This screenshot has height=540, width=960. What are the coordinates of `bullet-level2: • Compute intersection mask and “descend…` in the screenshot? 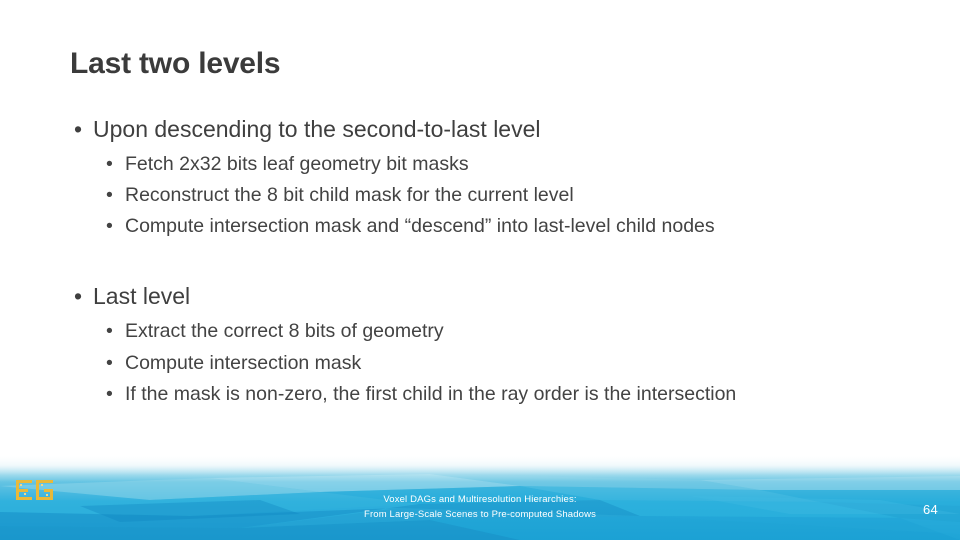 It's located at (495, 226).